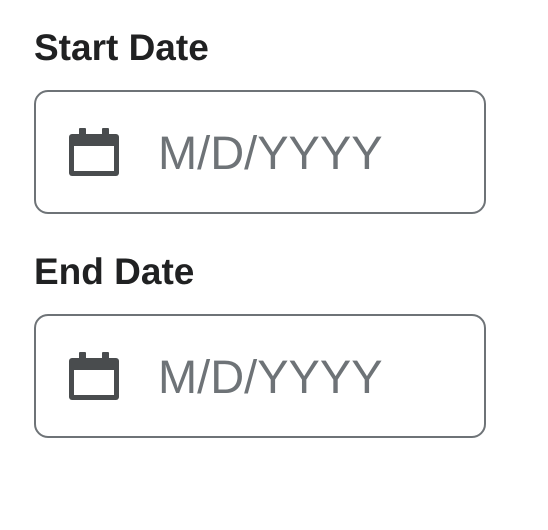 The height and width of the screenshot is (530, 548). What do you see at coordinates (115, 272) in the screenshot?
I see `field-label: End Date` at bounding box center [115, 272].